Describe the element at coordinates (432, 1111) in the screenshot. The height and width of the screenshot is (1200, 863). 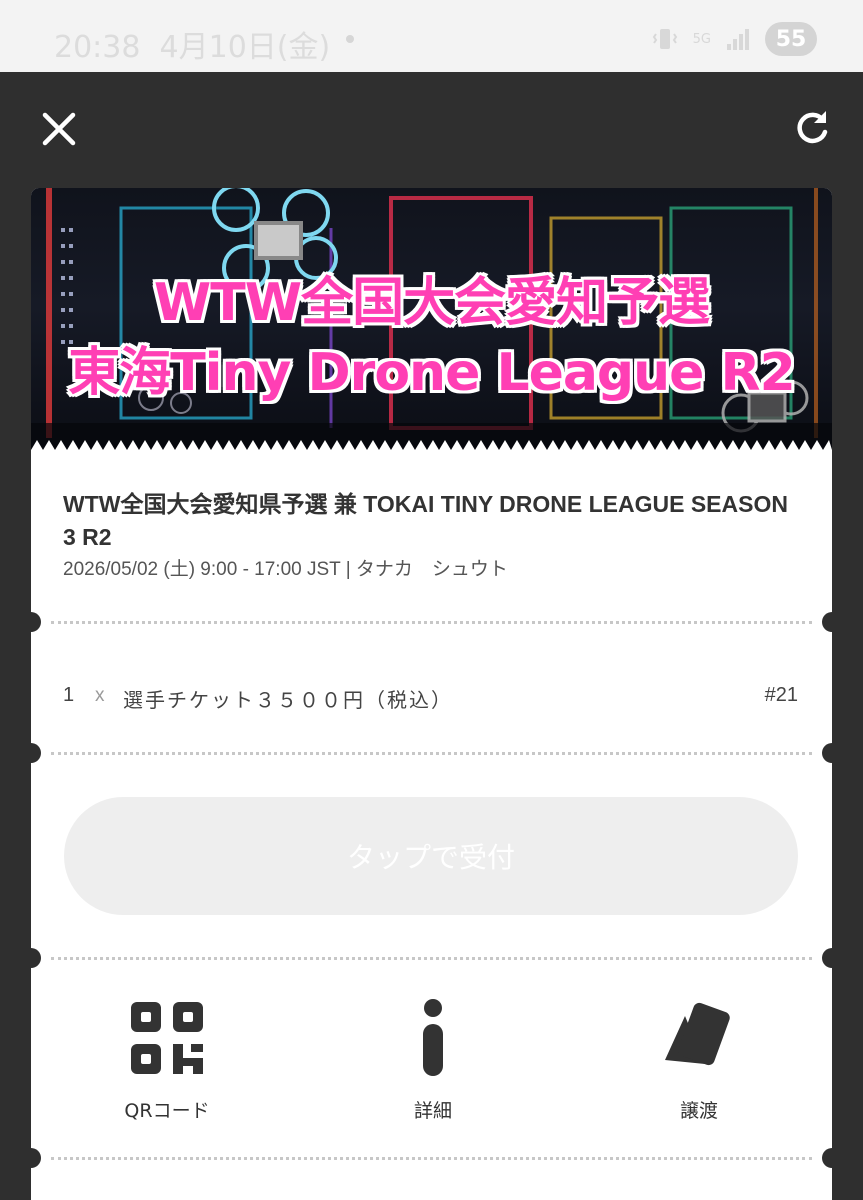
I see `details-label: 詳細` at that location.